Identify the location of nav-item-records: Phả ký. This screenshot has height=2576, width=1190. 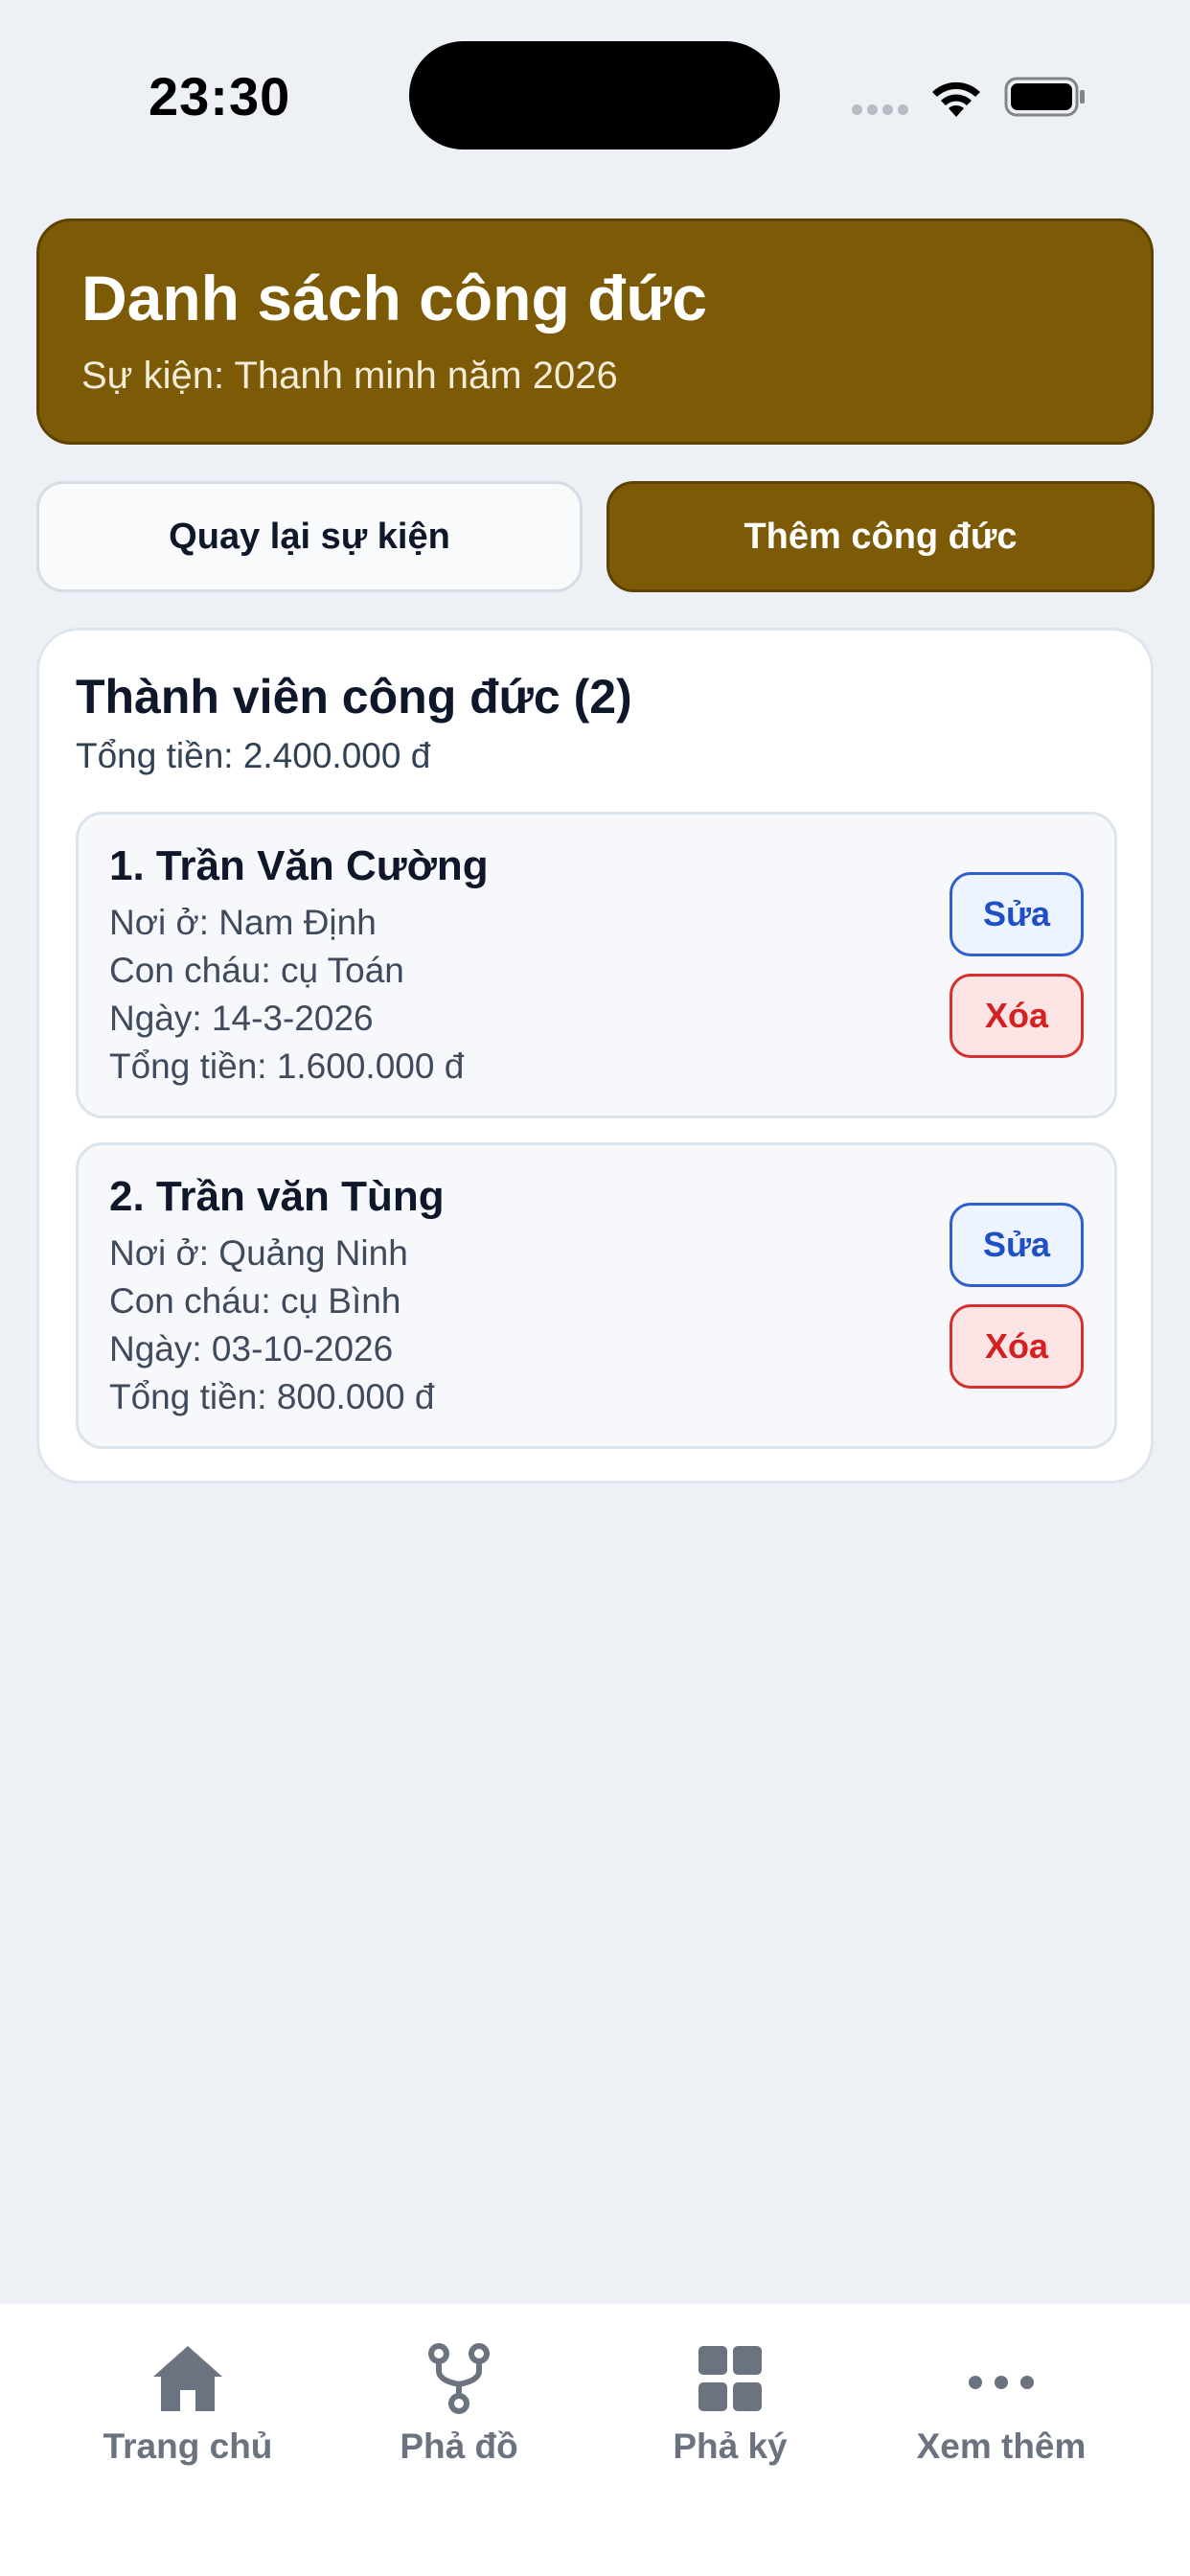
(731, 2404).